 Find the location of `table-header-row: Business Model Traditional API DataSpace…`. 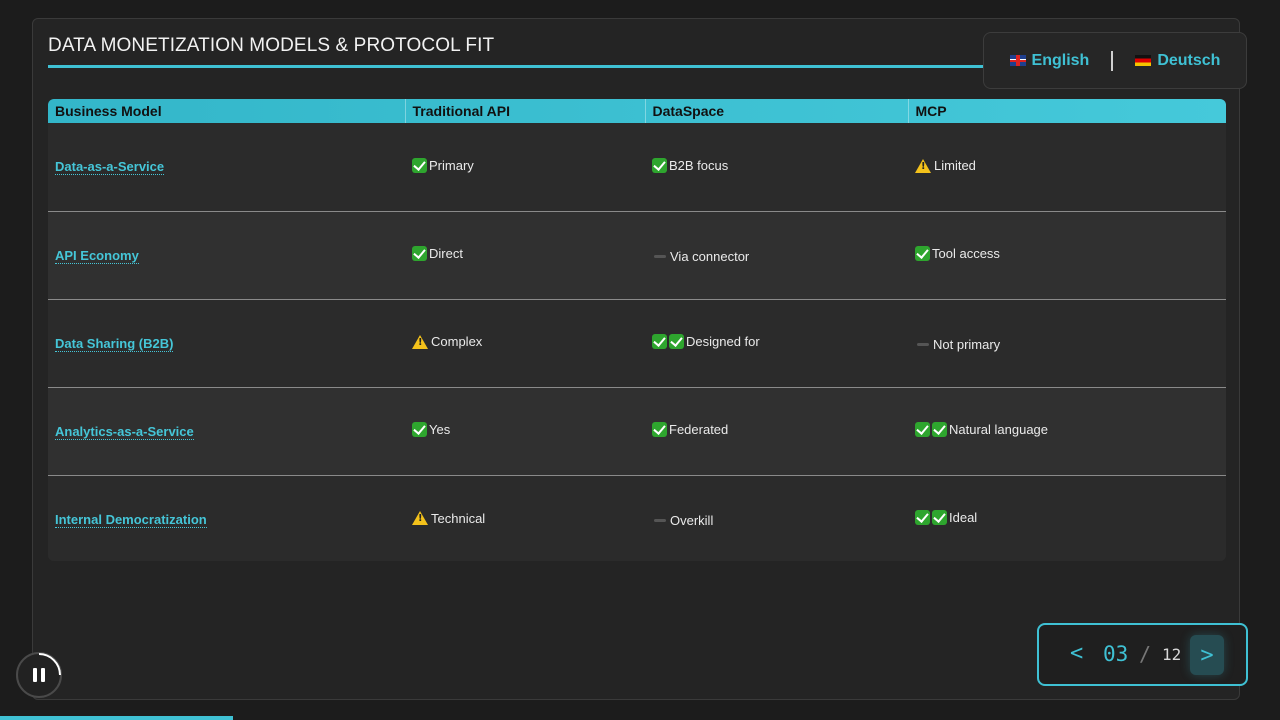

table-header-row: Business Model Traditional API DataSpace… is located at coordinates (637, 111).